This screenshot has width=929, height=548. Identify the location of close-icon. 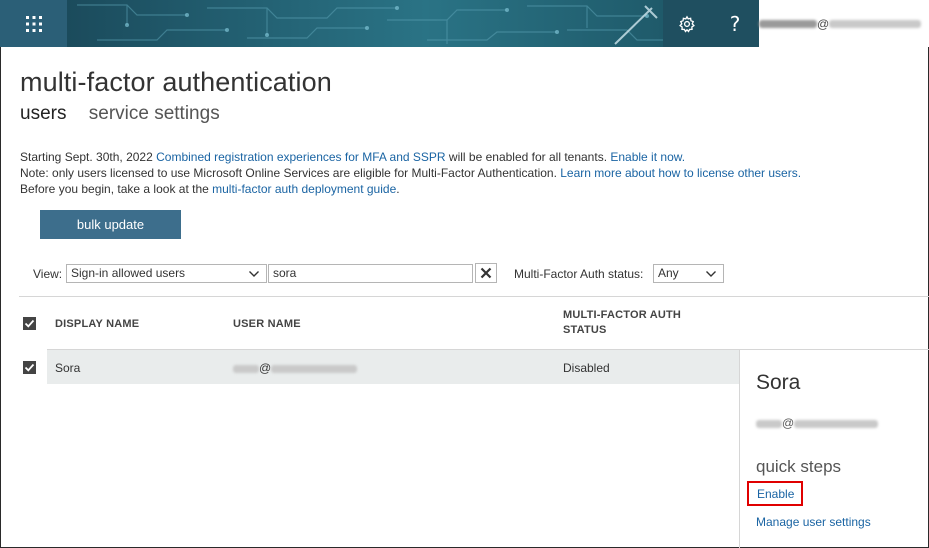
(486, 273).